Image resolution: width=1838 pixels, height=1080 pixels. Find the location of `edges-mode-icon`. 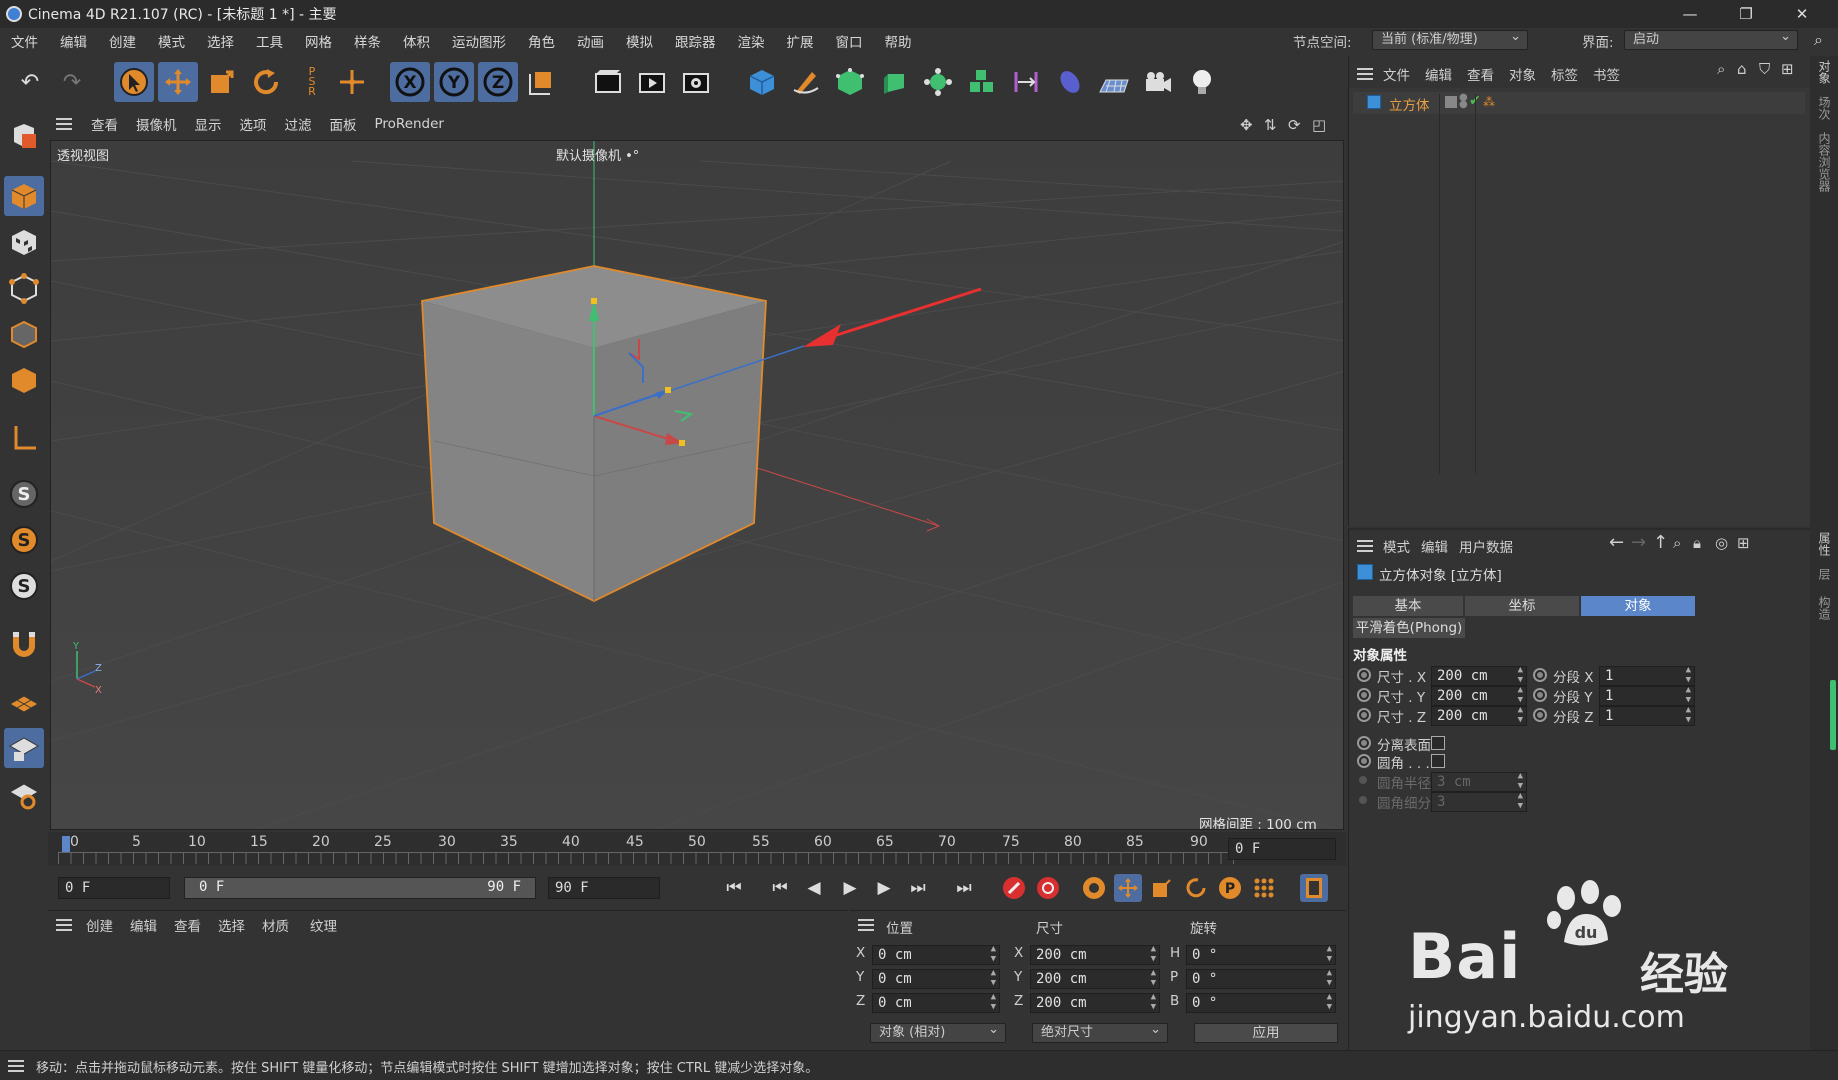

edges-mode-icon is located at coordinates (24, 334).